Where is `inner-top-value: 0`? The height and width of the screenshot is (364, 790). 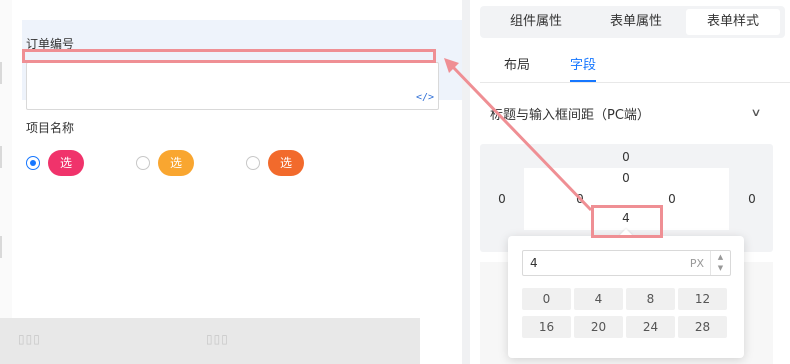
inner-top-value: 0 is located at coordinates (626, 178).